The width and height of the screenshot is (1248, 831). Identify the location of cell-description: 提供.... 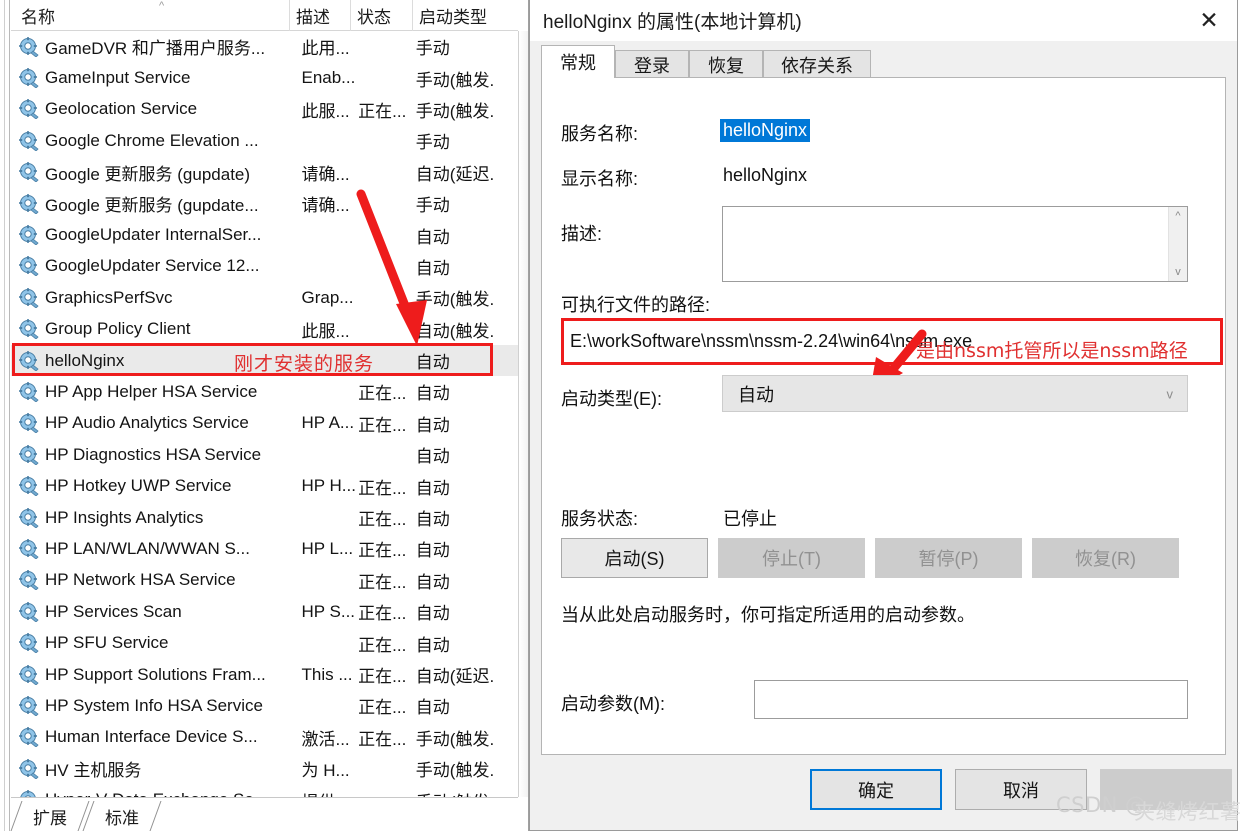
(329, 792).